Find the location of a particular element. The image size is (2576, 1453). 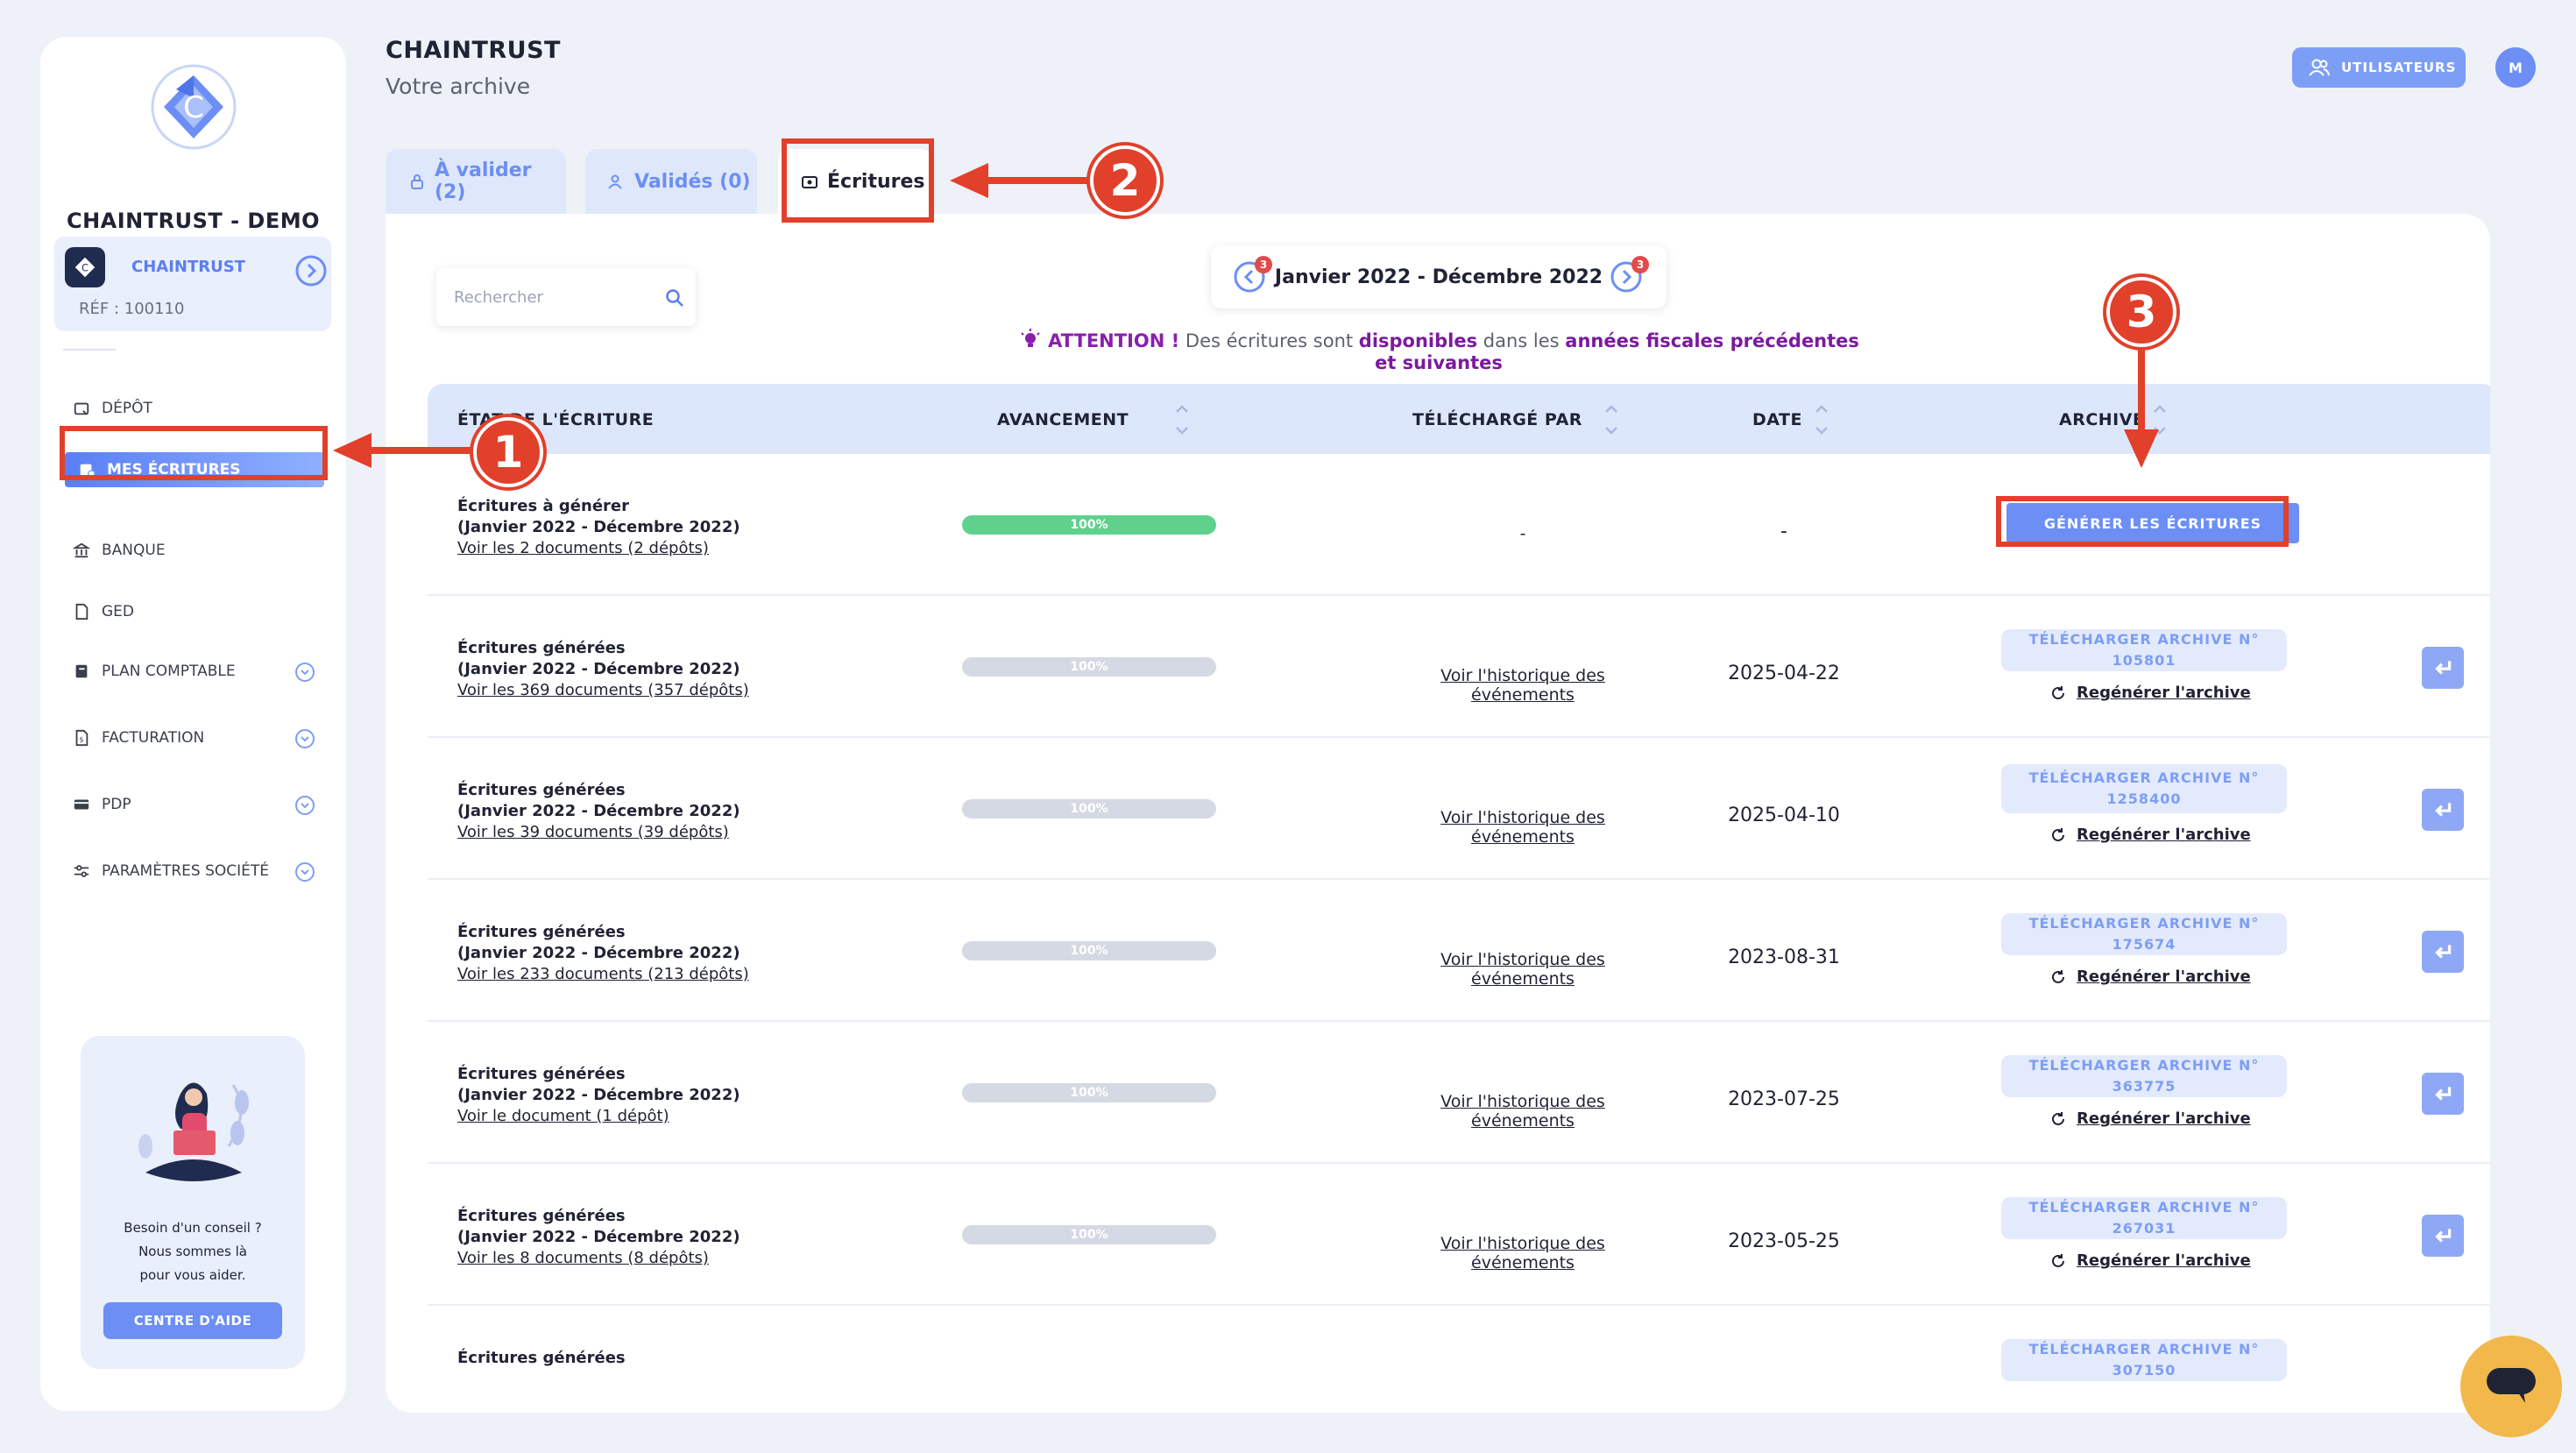

callout-3: 3 is located at coordinates (2141, 312).